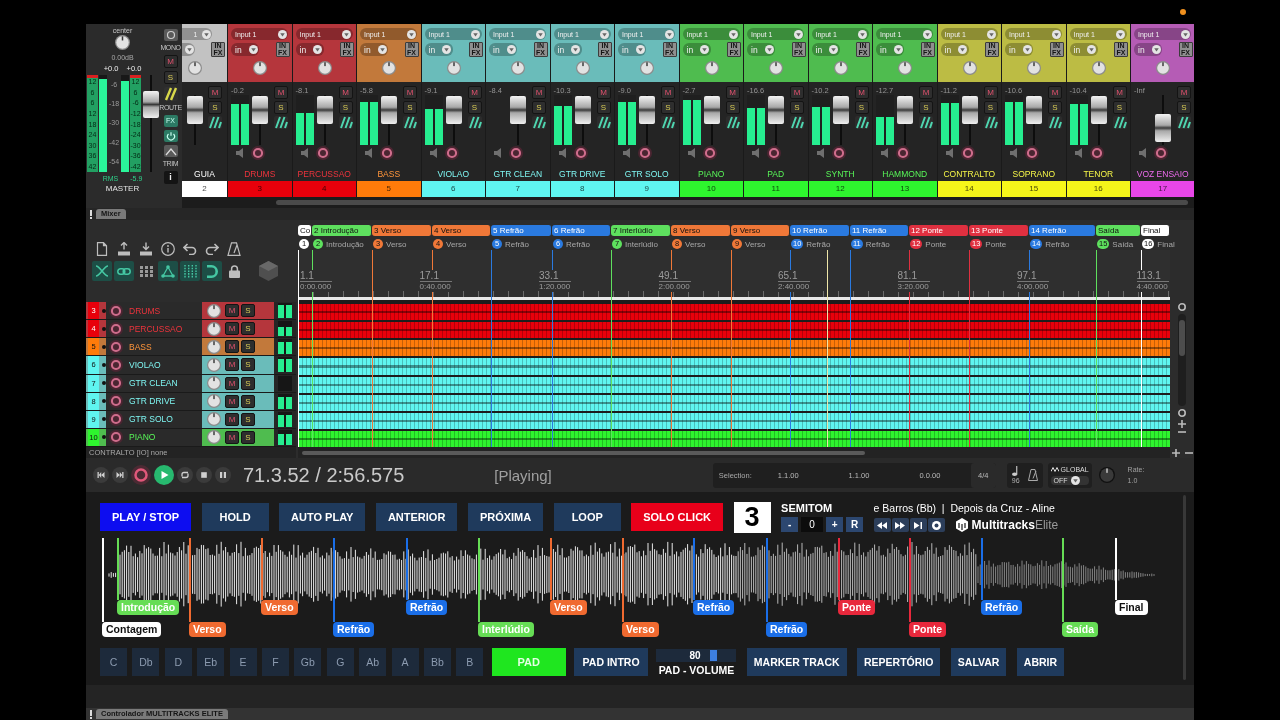 Image resolution: width=1280 pixels, height=720 pixels. Describe the element at coordinates (437, 662) in the screenshot. I see `key-button: Bb` at that location.